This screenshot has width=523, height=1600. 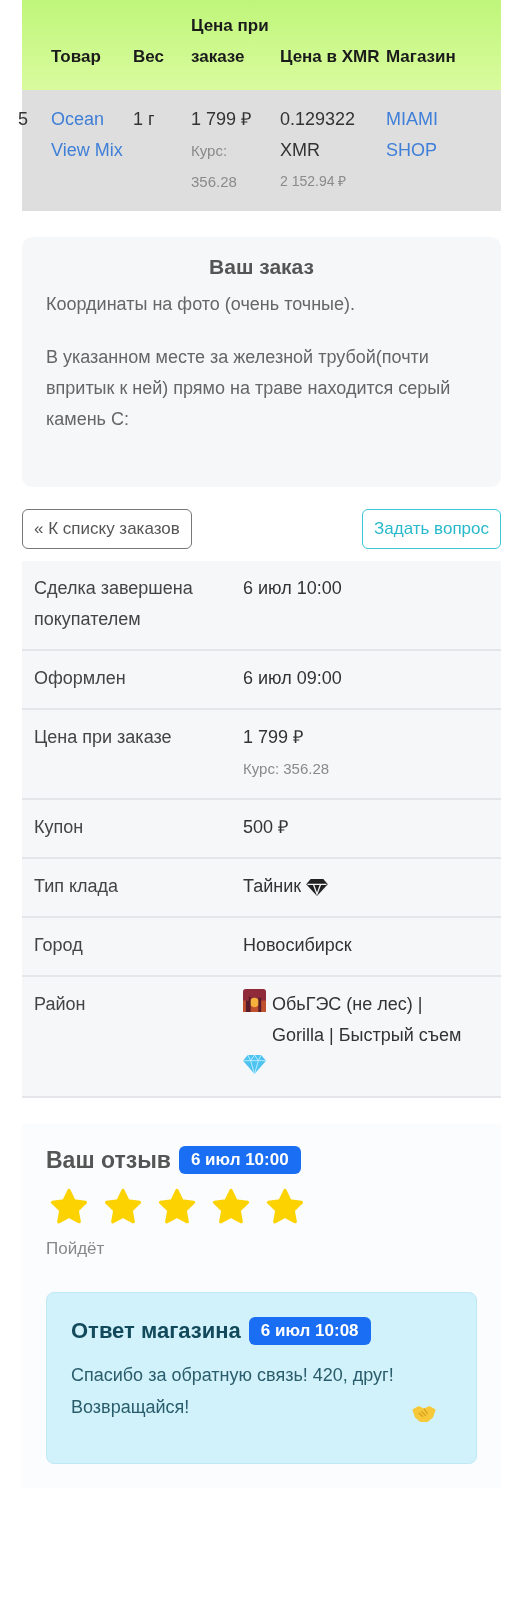 I want to click on table-cell: 5, so click(x=23, y=119).